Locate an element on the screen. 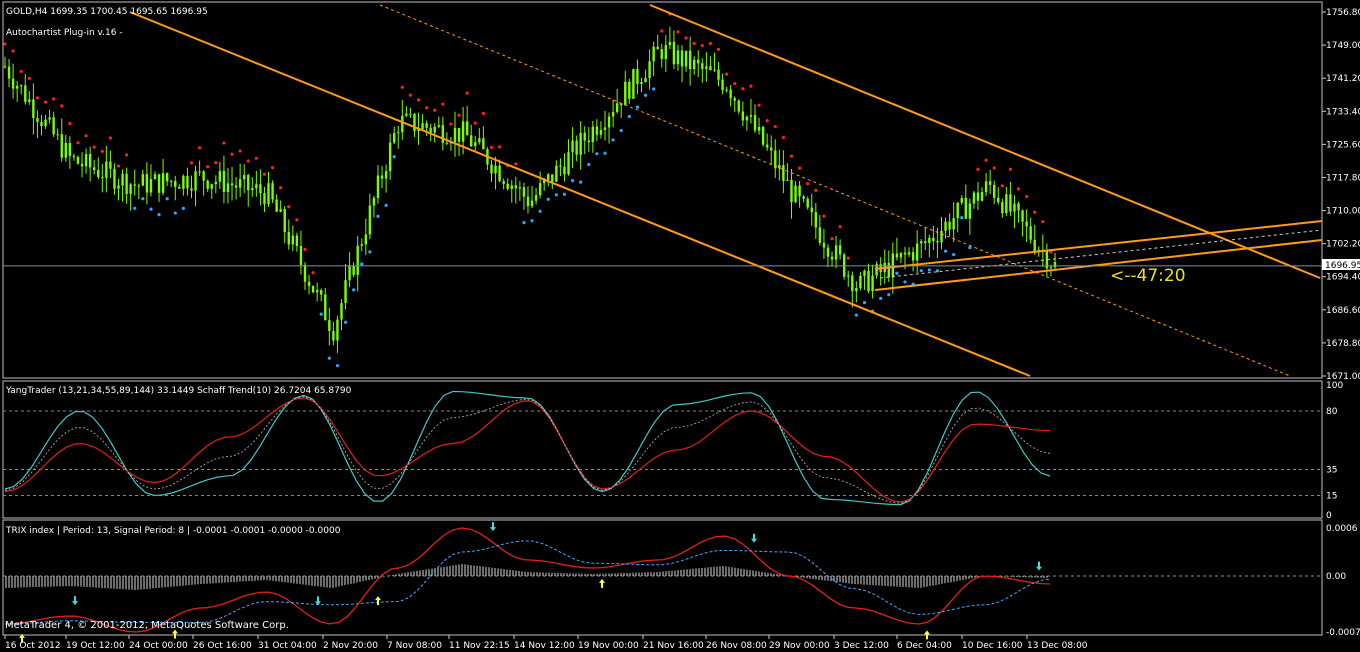 The width and height of the screenshot is (1360, 652). plugin-label: Autochartist Plug-in v.16 - is located at coordinates (64, 33).